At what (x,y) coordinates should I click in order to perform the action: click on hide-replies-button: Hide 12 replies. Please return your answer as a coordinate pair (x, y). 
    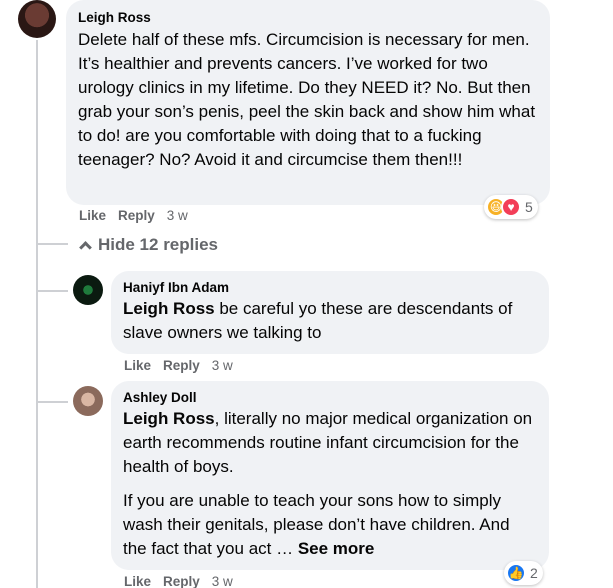
    Looking at the image, I should click on (149, 245).